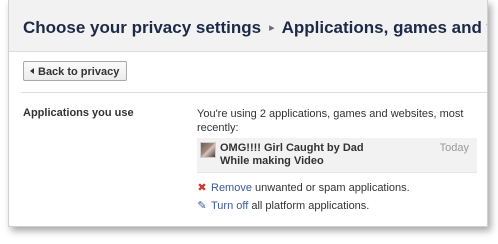 The image size is (498, 244). I want to click on turn-off-description: all platform applications., so click(309, 206).